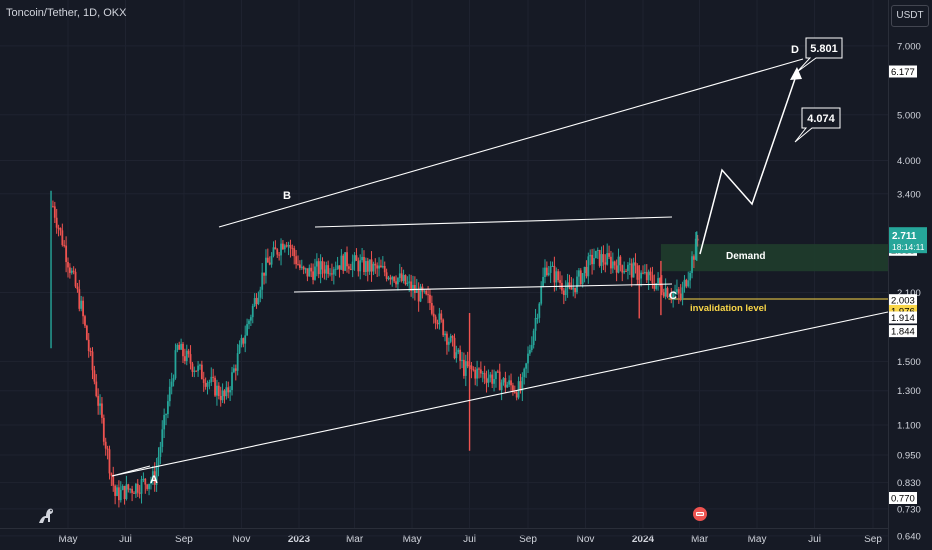 Image resolution: width=932 pixels, height=550 pixels. What do you see at coordinates (910, 16) in the screenshot?
I see `currency-button: USDT` at bounding box center [910, 16].